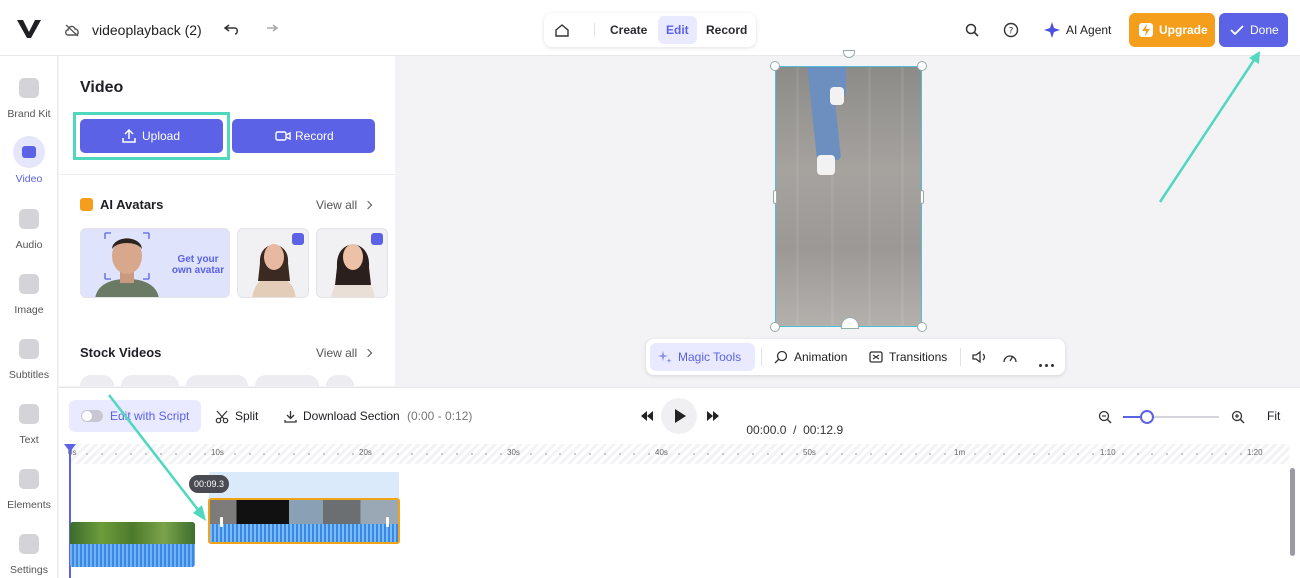 This screenshot has width=1300, height=578. I want to click on done-button: Done, so click(1253, 30).